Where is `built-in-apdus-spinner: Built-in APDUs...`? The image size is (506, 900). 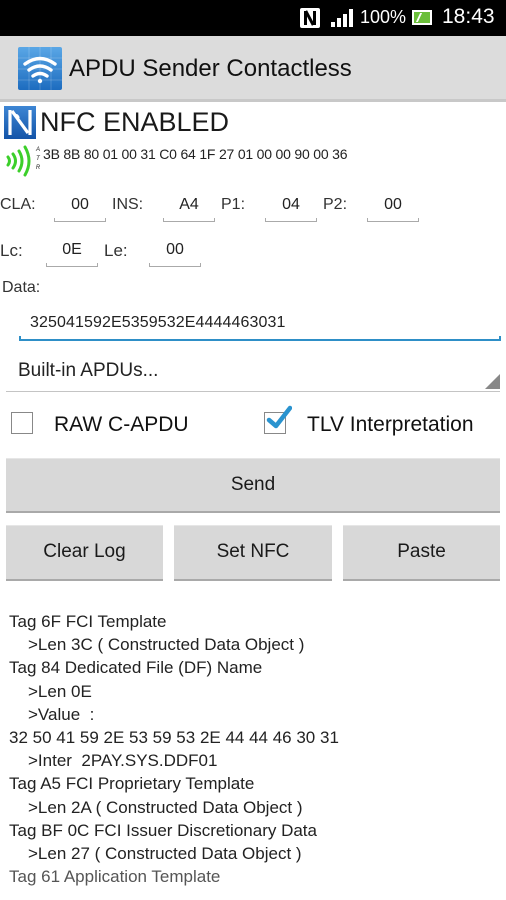 built-in-apdus-spinner: Built-in APDUs... is located at coordinates (253, 373).